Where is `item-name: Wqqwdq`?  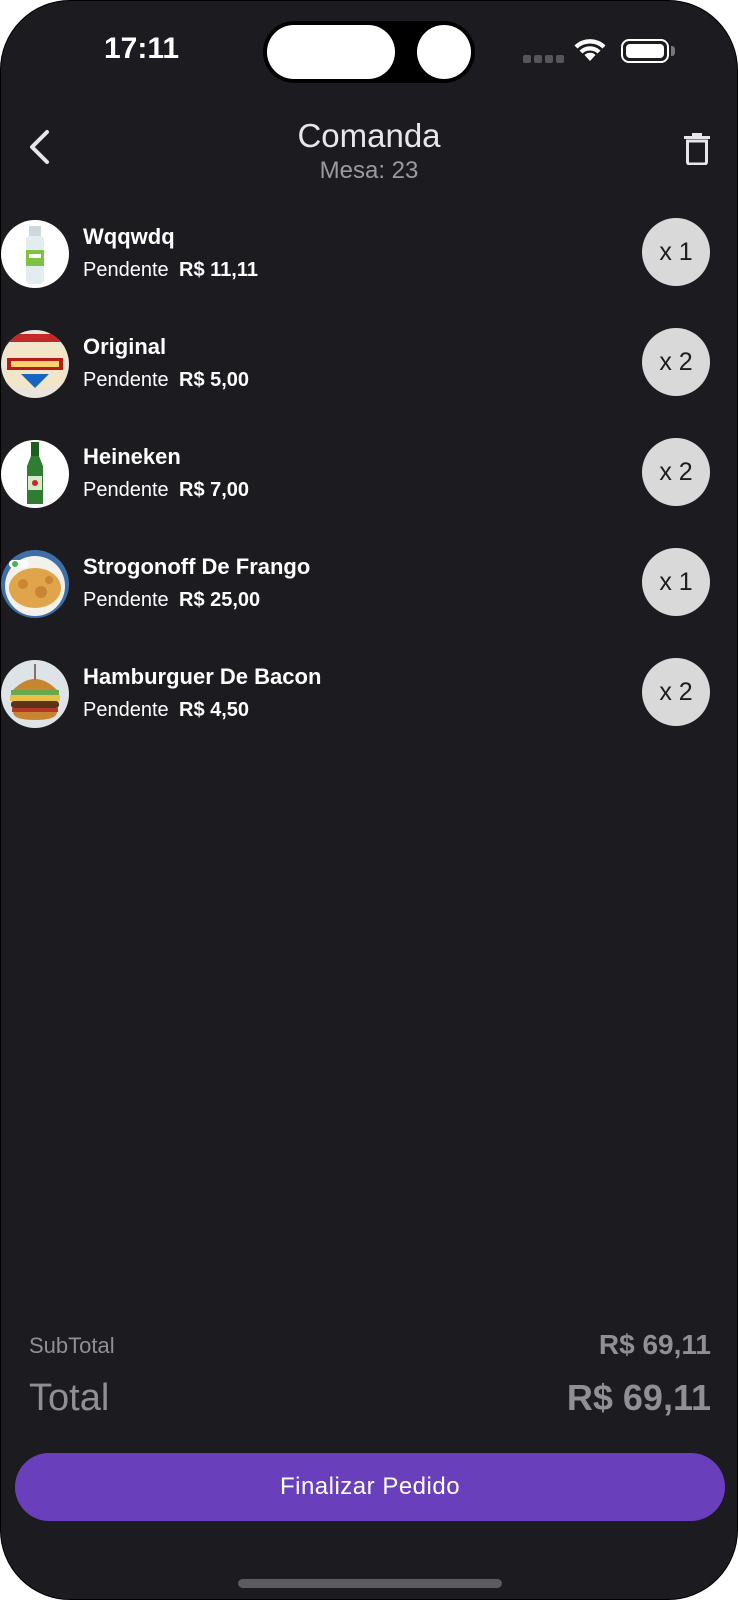 item-name: Wqqwdq is located at coordinates (129, 236).